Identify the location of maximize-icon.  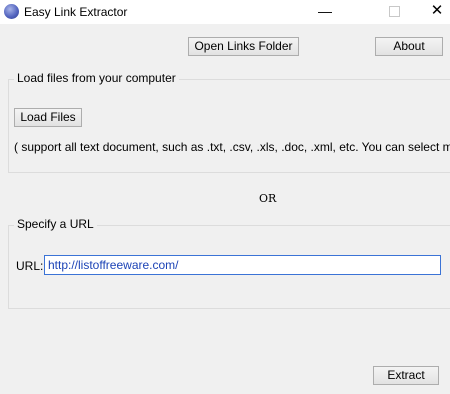
(394, 12).